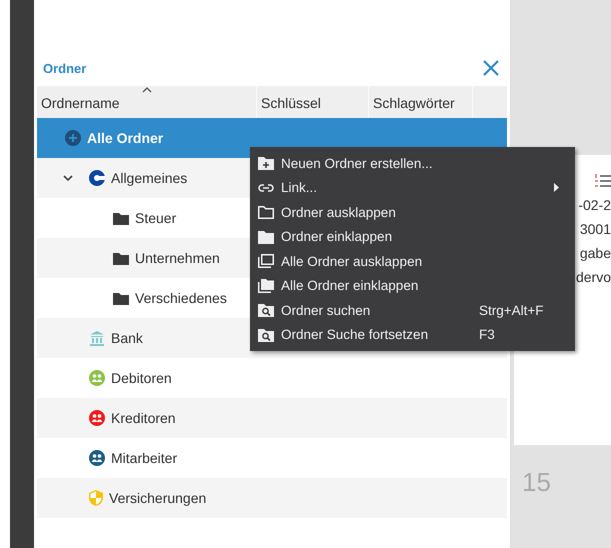 The width and height of the screenshot is (611, 548). I want to click on card-text: dervo, so click(593, 277).